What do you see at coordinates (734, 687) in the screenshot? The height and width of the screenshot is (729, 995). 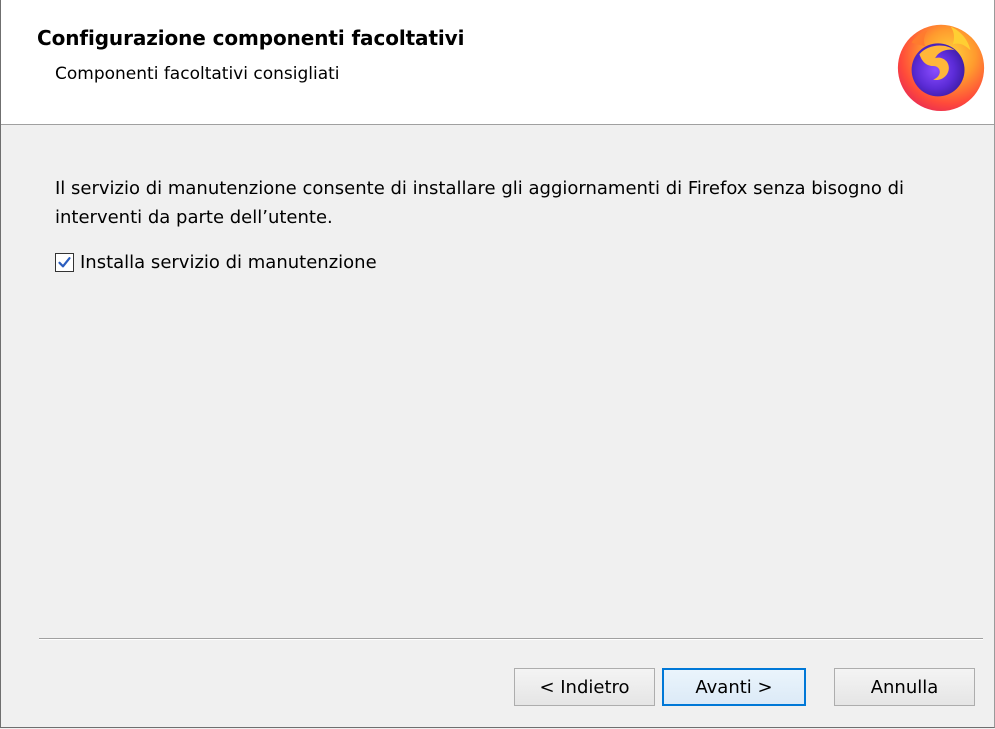 I see `next-button: Avanti >` at bounding box center [734, 687].